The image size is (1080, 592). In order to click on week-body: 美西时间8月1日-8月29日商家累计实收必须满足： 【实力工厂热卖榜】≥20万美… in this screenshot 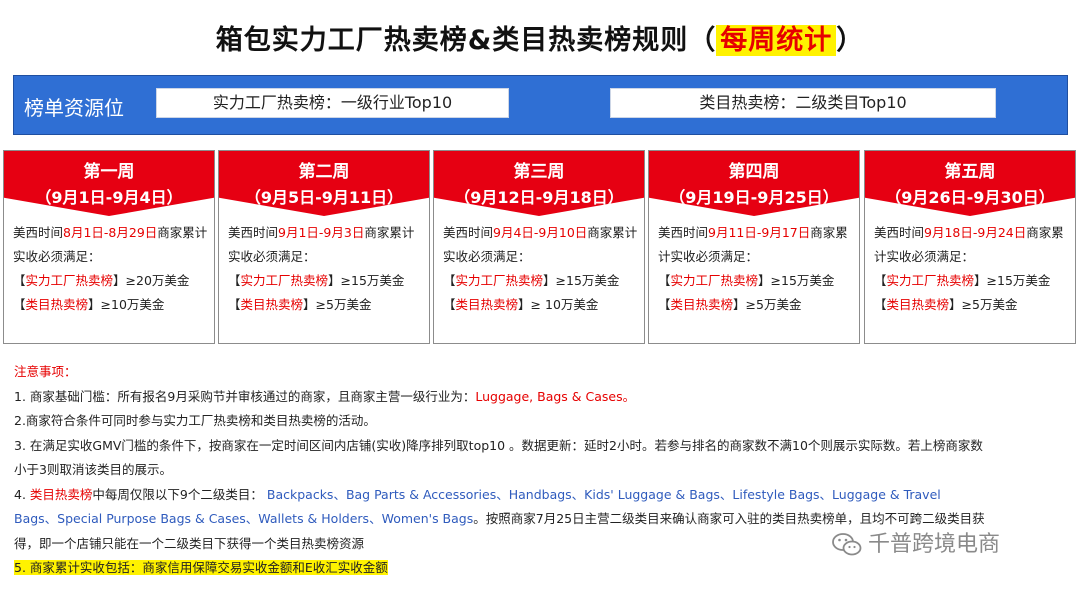, I will do `click(110, 268)`.